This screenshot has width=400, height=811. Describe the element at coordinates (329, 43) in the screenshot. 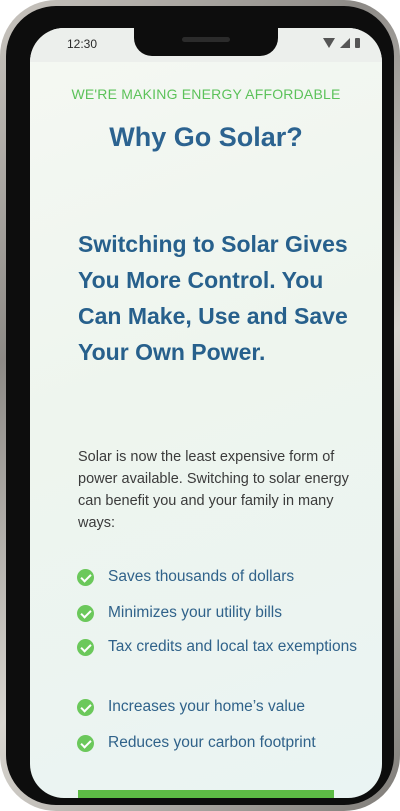

I see `wifi-icon` at that location.